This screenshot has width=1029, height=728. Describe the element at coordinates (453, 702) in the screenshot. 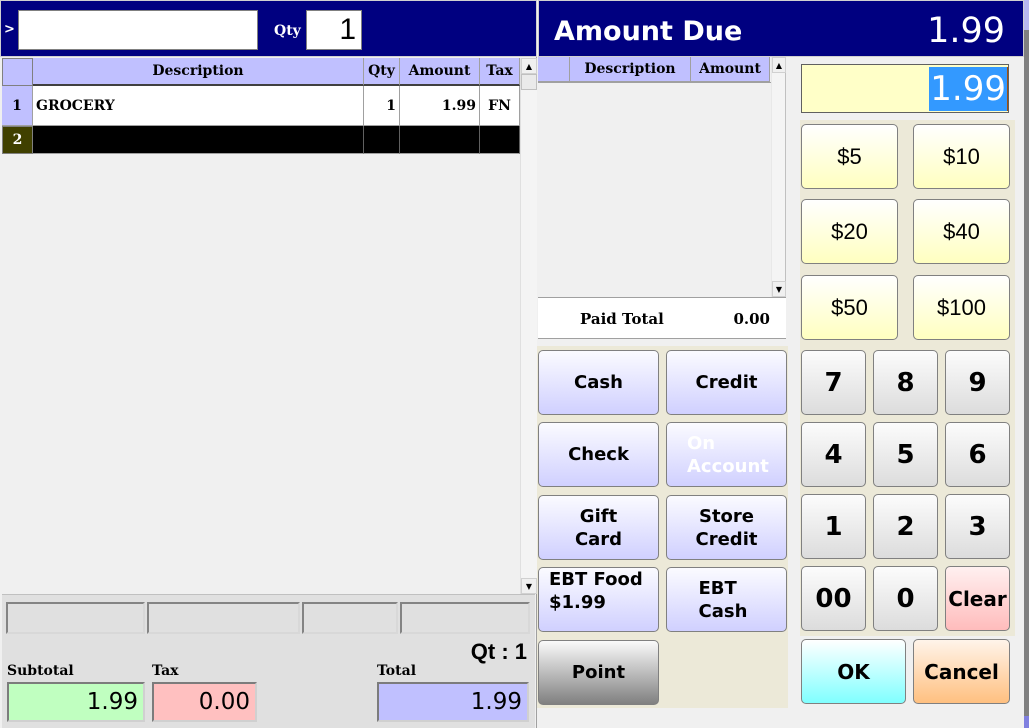

I see `total-value: 1.99` at that location.